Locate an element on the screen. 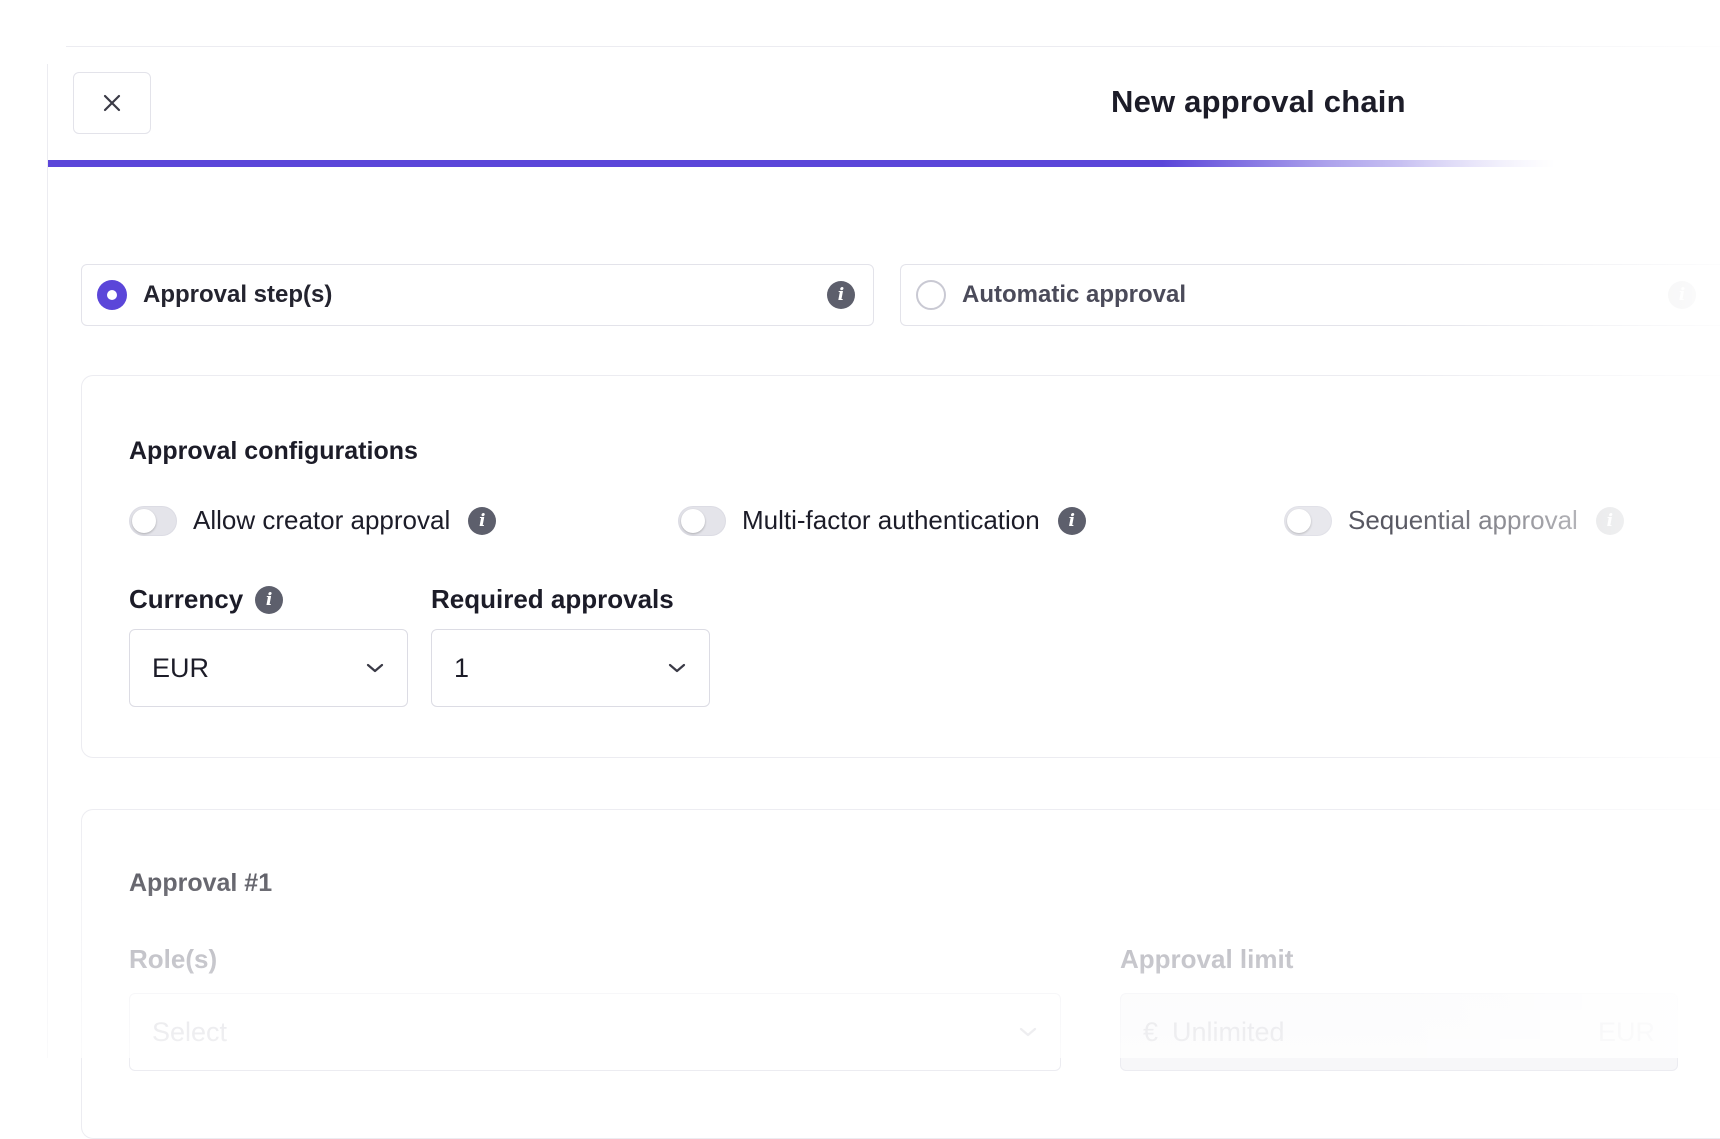 Image resolution: width=1720 pixels, height=1139 pixels. radio-approval-steps is located at coordinates (112, 295).